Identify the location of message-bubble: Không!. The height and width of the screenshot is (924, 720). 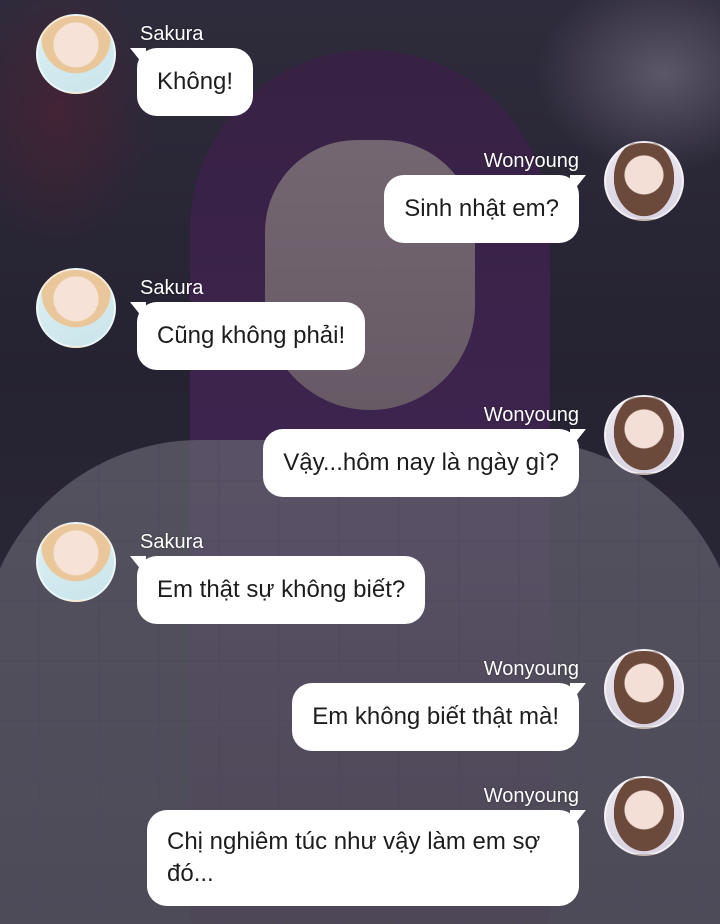
(191, 82).